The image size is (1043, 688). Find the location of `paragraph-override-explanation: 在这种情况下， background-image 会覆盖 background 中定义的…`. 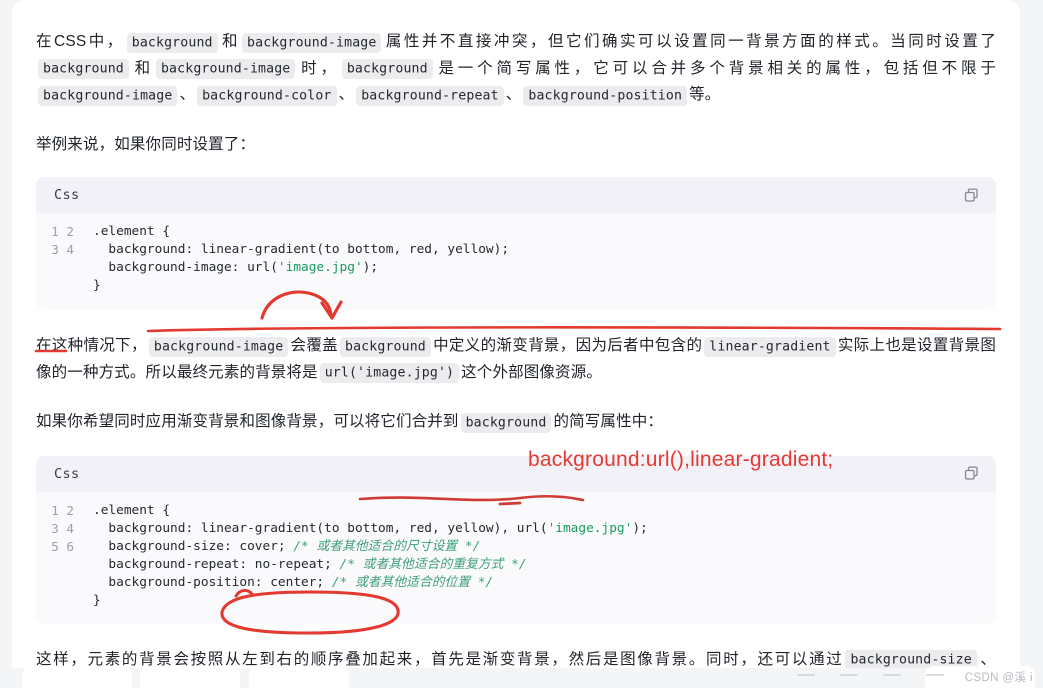

paragraph-override-explanation: 在这种情况下， background-image 会覆盖 background 中定义的… is located at coordinates (516, 359).